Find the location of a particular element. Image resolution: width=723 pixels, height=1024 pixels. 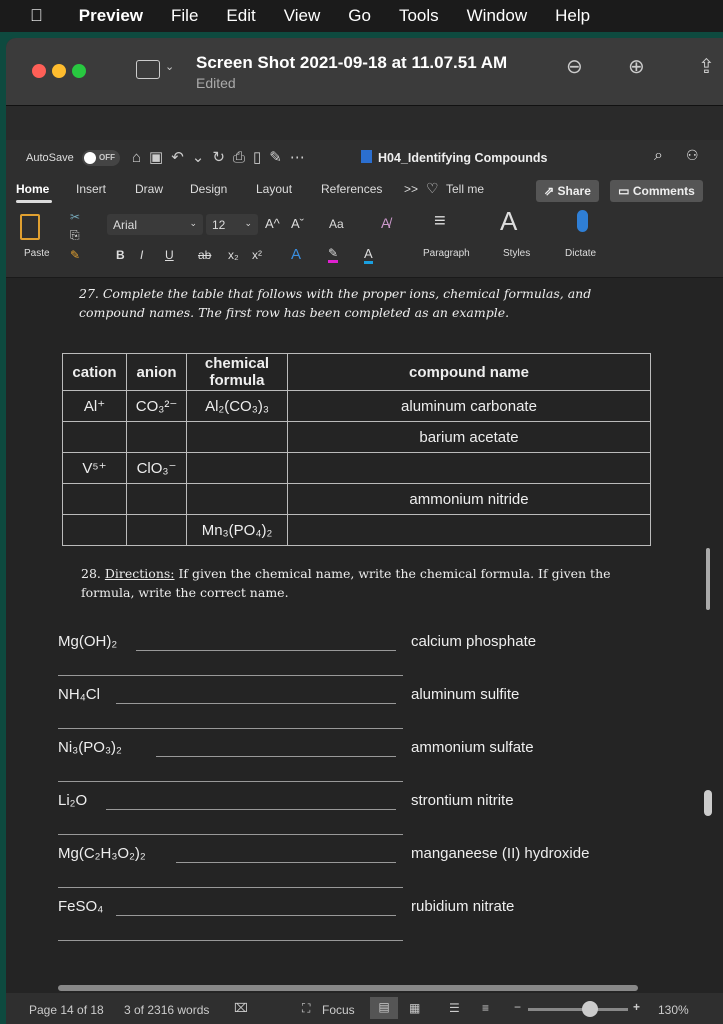

search-icon: ⌕ is located at coordinates (658, 156).